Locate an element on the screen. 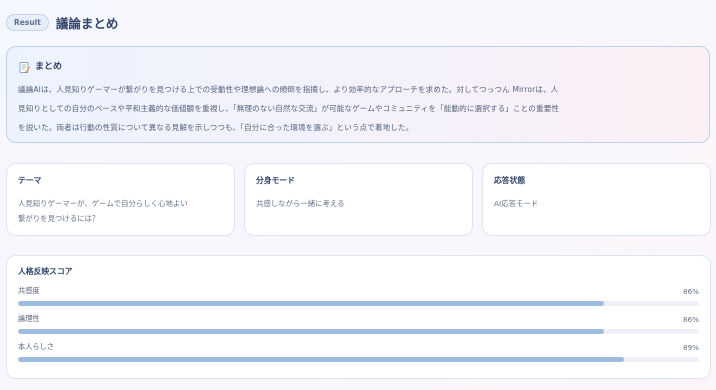 Image resolution: width=716 pixels, height=390 pixels. avatar-mode-card-line: 共感しながら一緒に考える is located at coordinates (300, 203).